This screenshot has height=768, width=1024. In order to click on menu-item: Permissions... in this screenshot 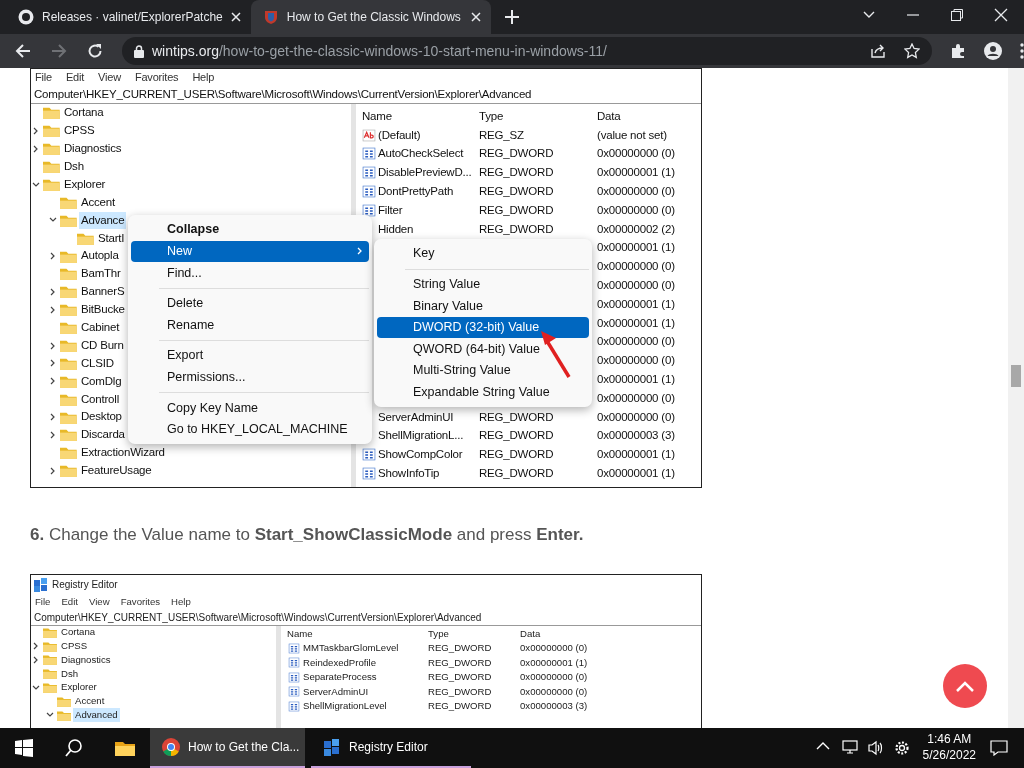, I will do `click(250, 377)`.